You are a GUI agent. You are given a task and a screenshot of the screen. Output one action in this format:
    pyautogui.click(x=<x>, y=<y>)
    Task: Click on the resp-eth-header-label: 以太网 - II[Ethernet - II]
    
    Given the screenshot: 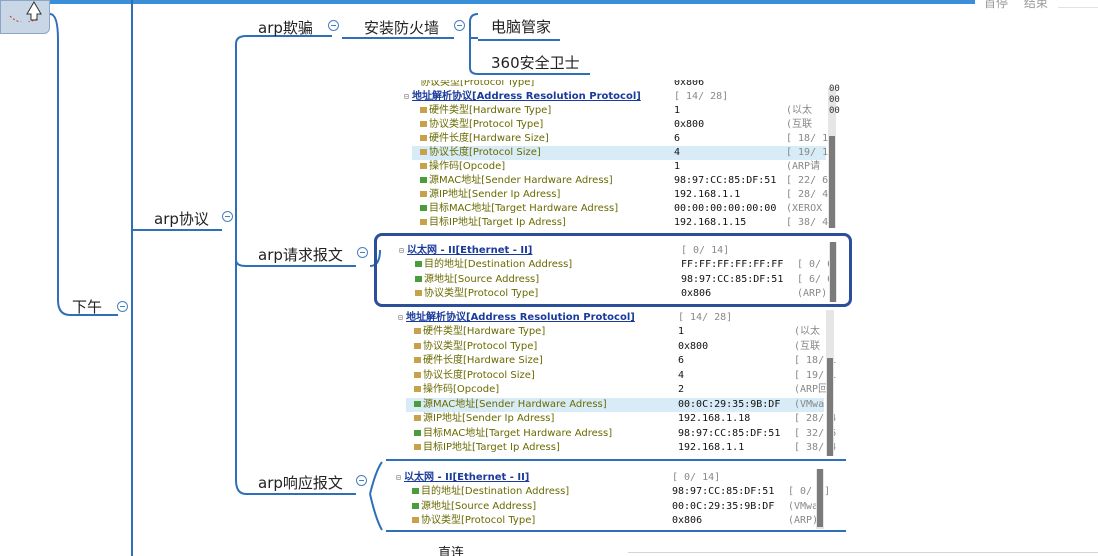 What is the action you would take?
    pyautogui.click(x=467, y=477)
    